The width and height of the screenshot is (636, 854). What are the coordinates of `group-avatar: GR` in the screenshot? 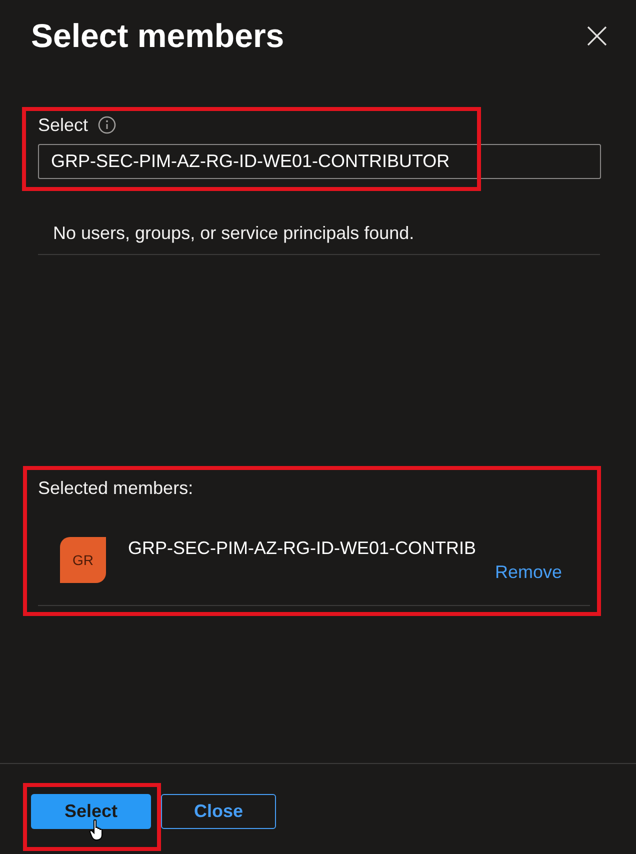 It's located at (83, 560).